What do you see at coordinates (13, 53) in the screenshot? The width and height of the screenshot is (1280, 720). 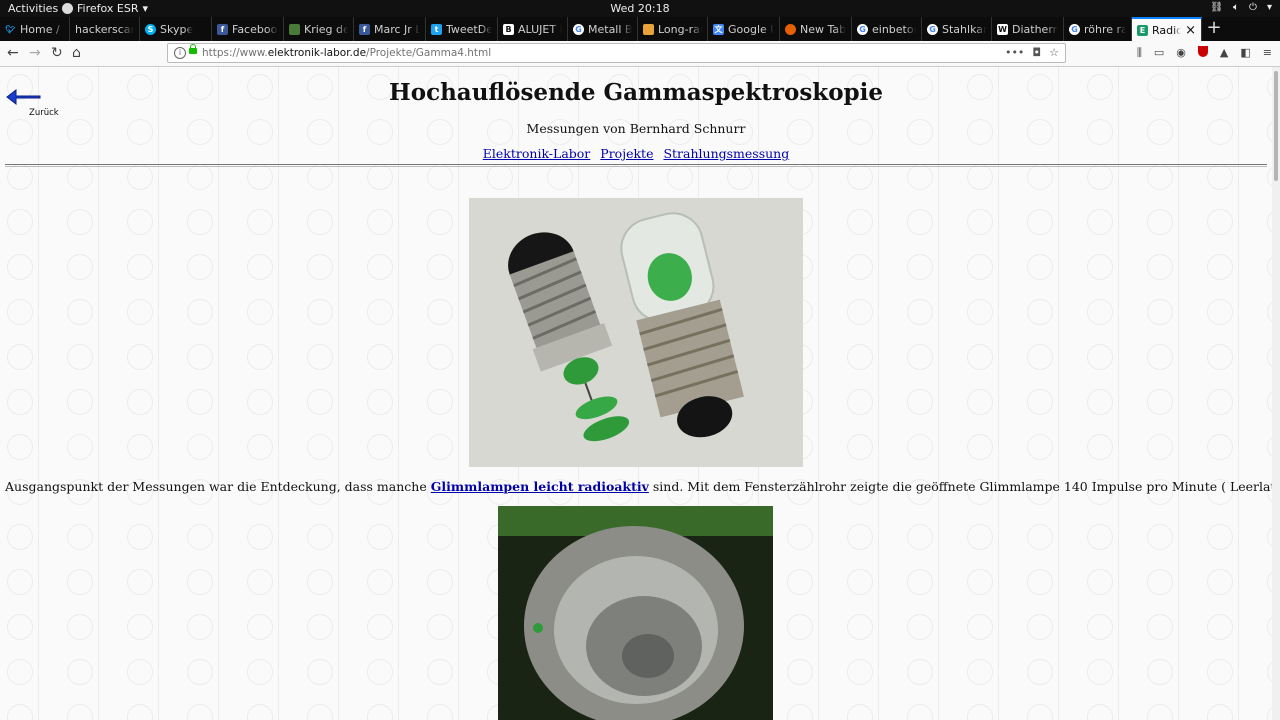 I see `back-icon: ←` at bounding box center [13, 53].